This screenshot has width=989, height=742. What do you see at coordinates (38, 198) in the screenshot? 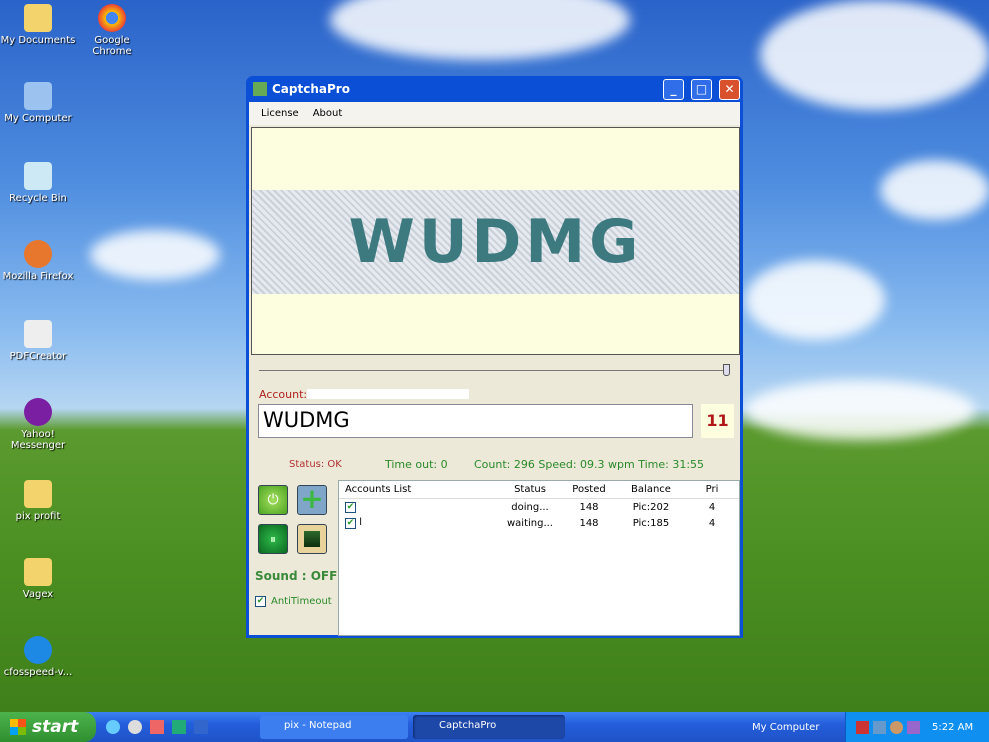
I see `icon-label: Recycle Bin` at bounding box center [38, 198].